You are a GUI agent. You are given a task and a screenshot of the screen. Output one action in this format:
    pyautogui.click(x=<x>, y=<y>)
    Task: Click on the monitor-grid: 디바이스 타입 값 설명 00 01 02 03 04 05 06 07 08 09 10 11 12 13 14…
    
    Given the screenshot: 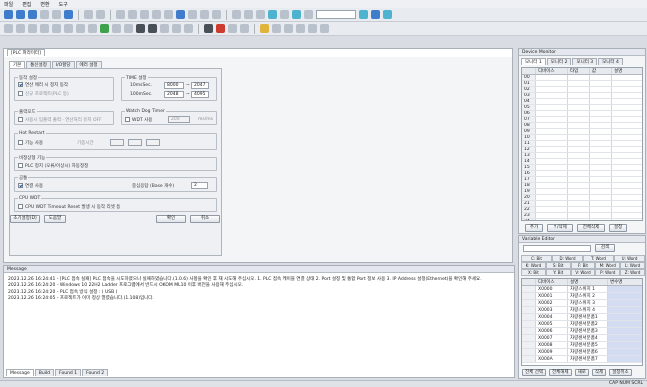 What is the action you would take?
    pyautogui.click(x=582, y=144)
    